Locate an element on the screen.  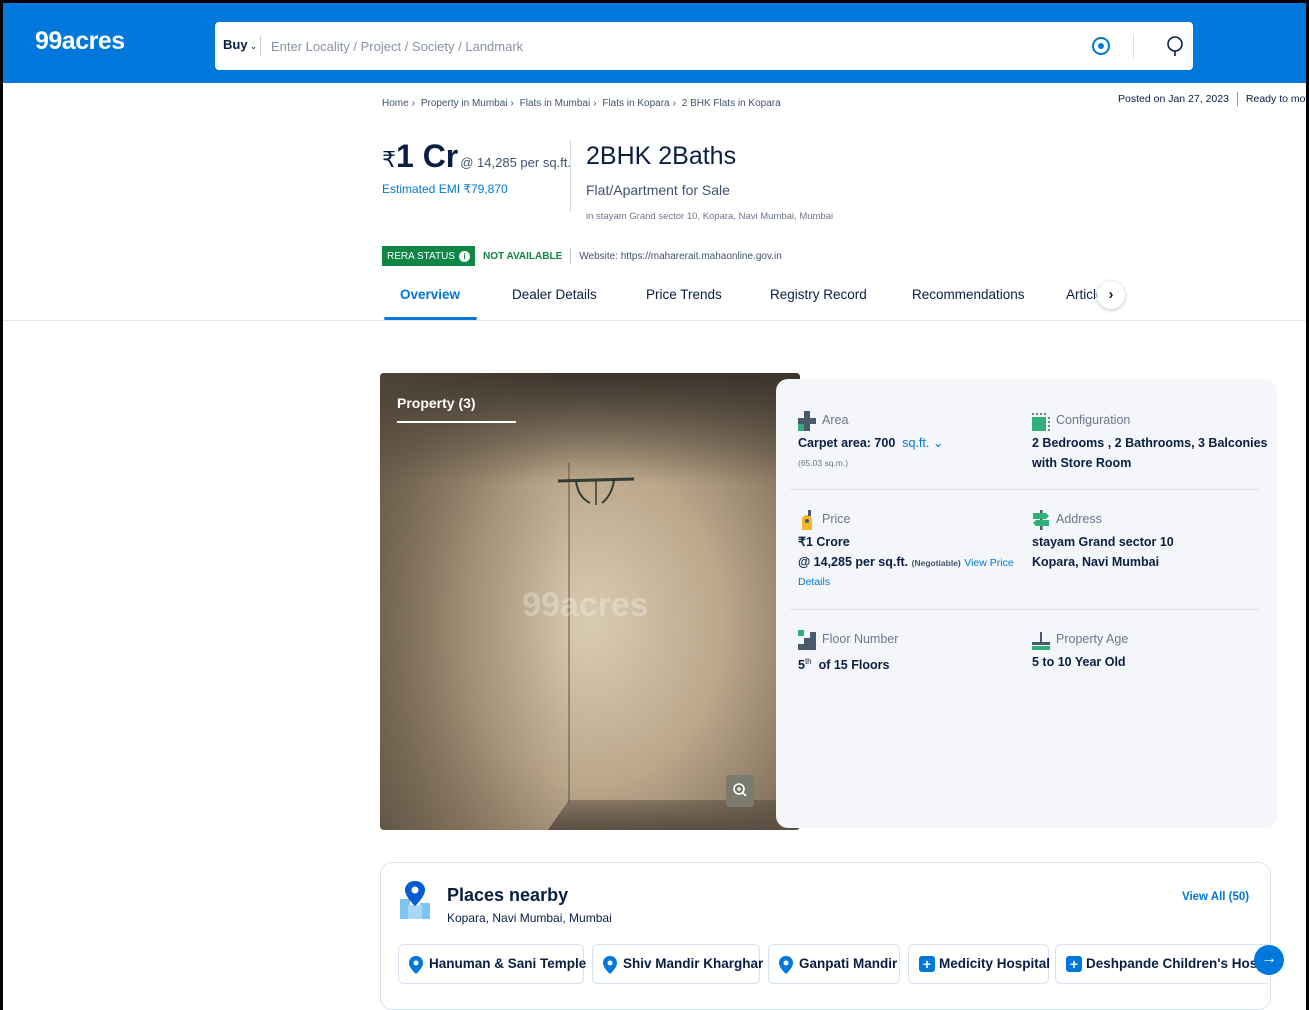
address-line1: stayam Grand sector 10 is located at coordinates (1103, 542).